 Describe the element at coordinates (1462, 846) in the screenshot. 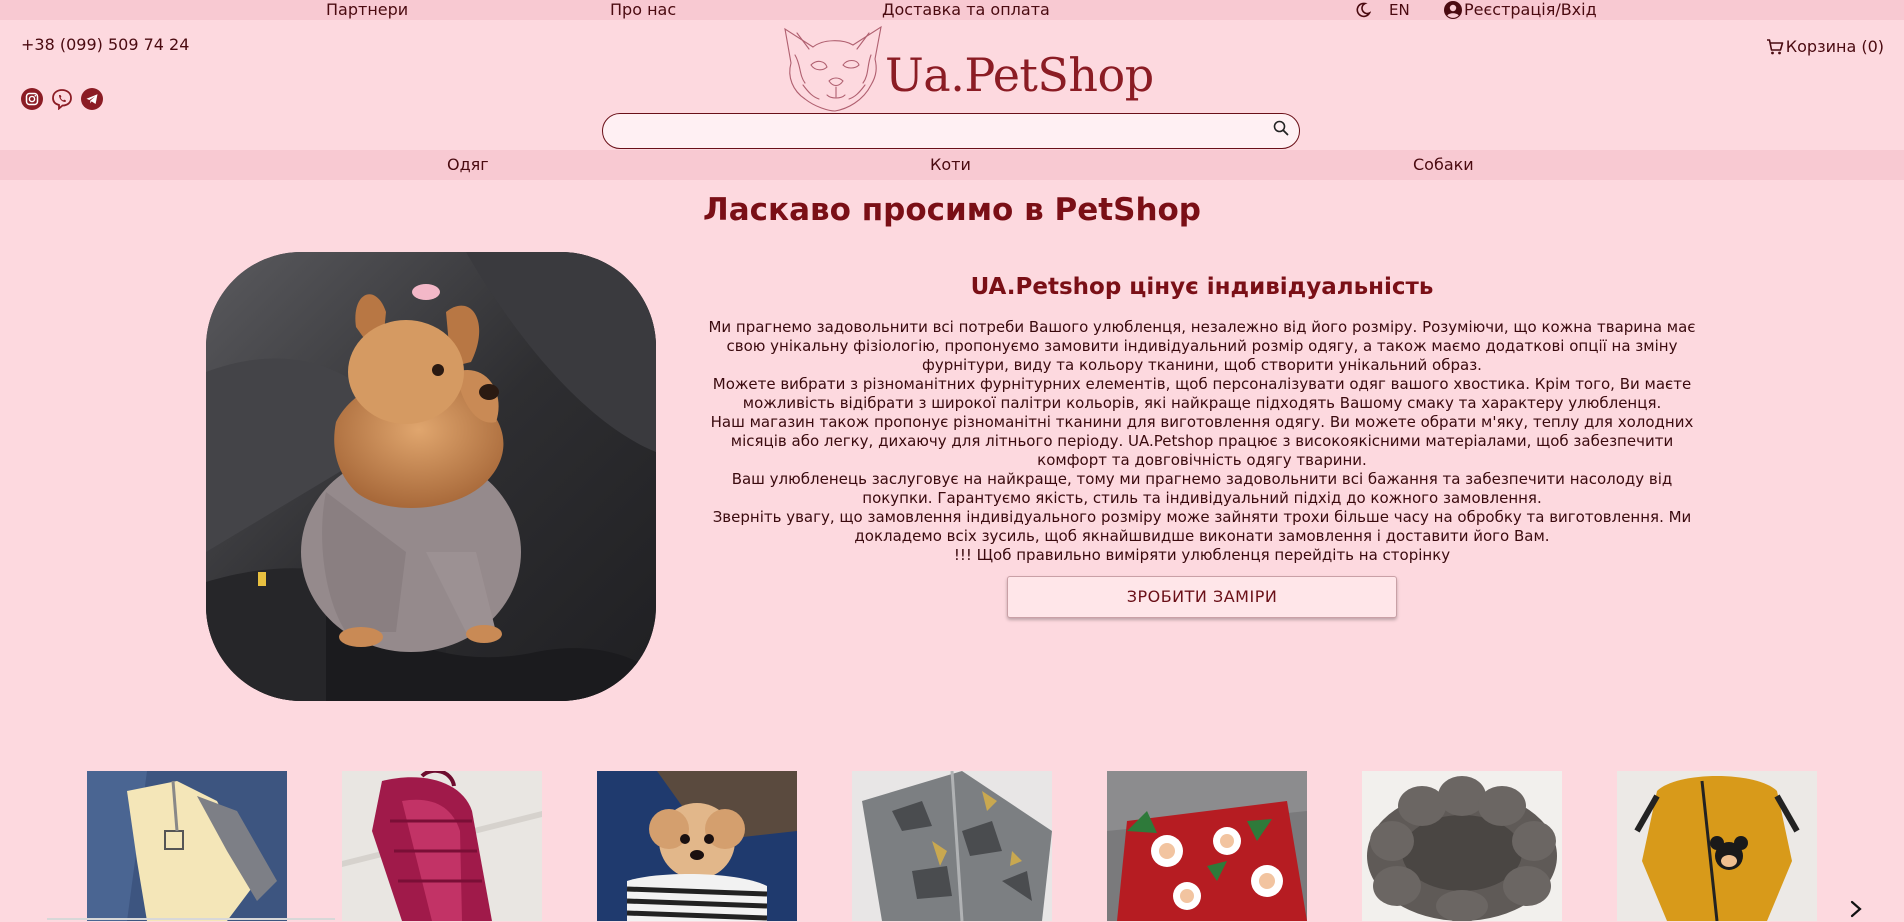

I see `product-card-grey-pet-bed` at that location.